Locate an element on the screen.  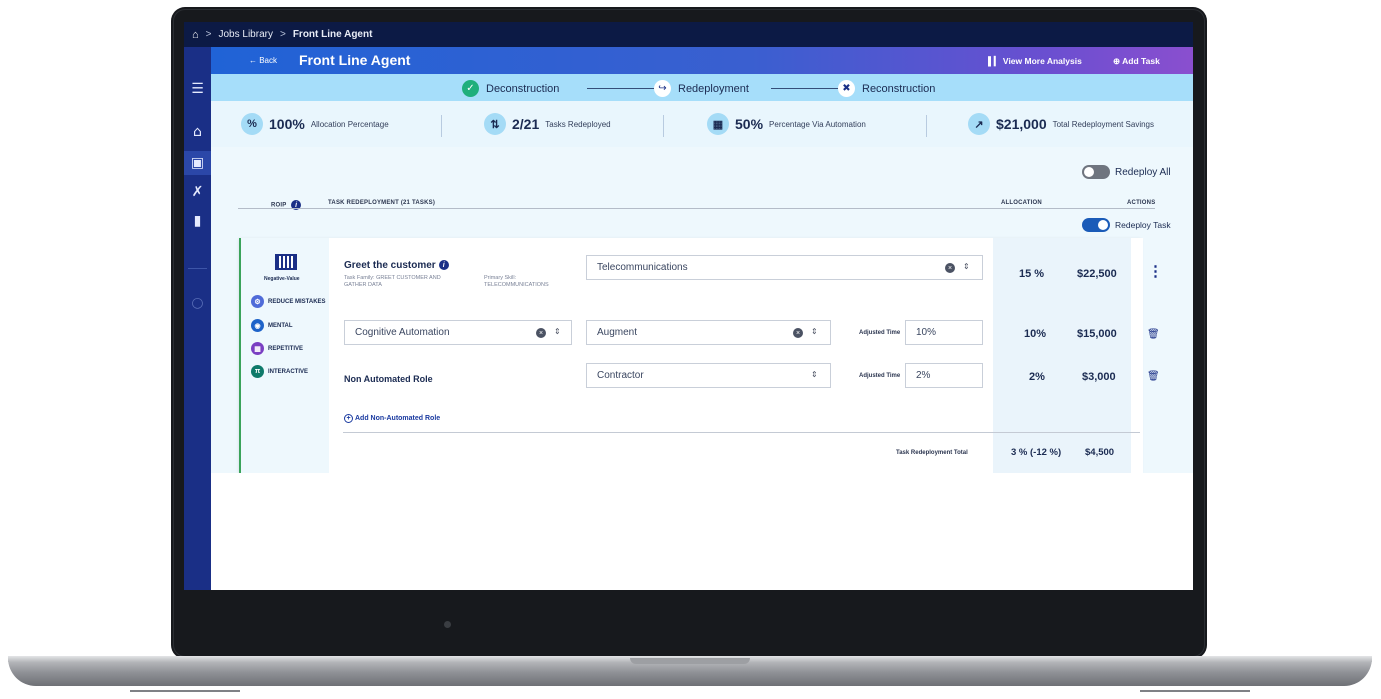
step-connector is located at coordinates (808, 88).